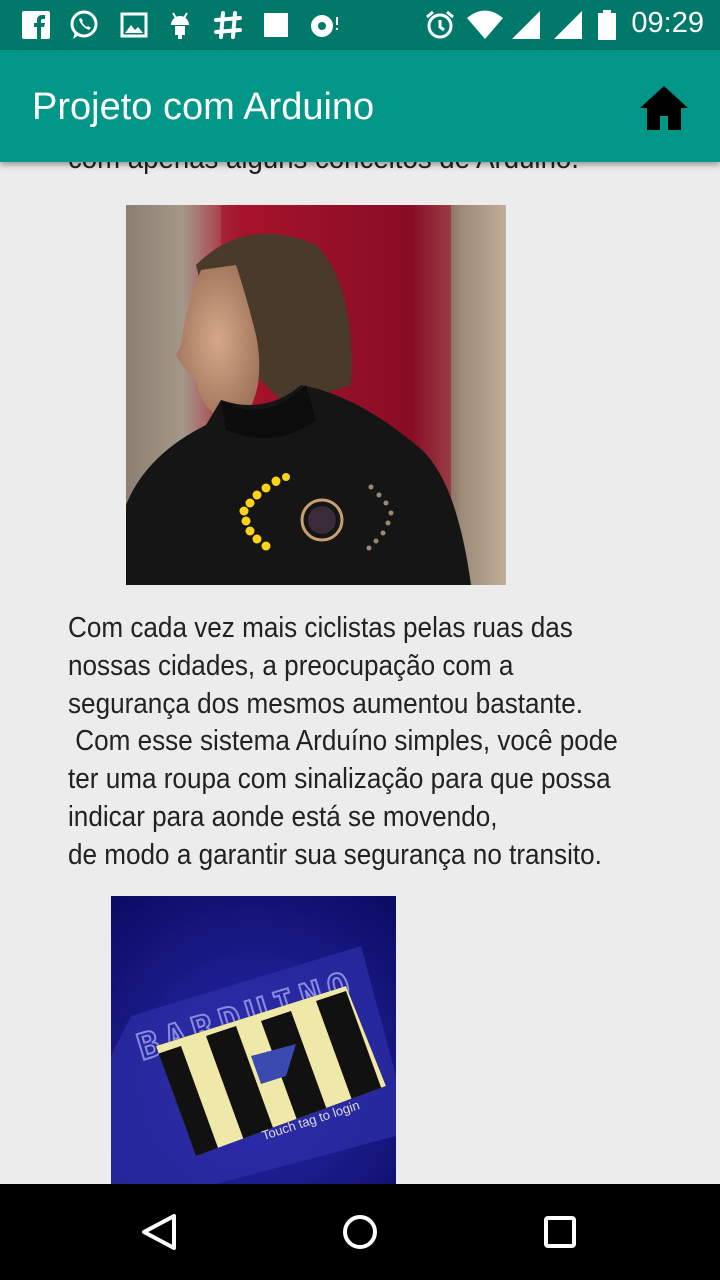 Image resolution: width=720 pixels, height=1280 pixels. Describe the element at coordinates (360, 25) in the screenshot. I see `status-bar: 09:29` at that location.